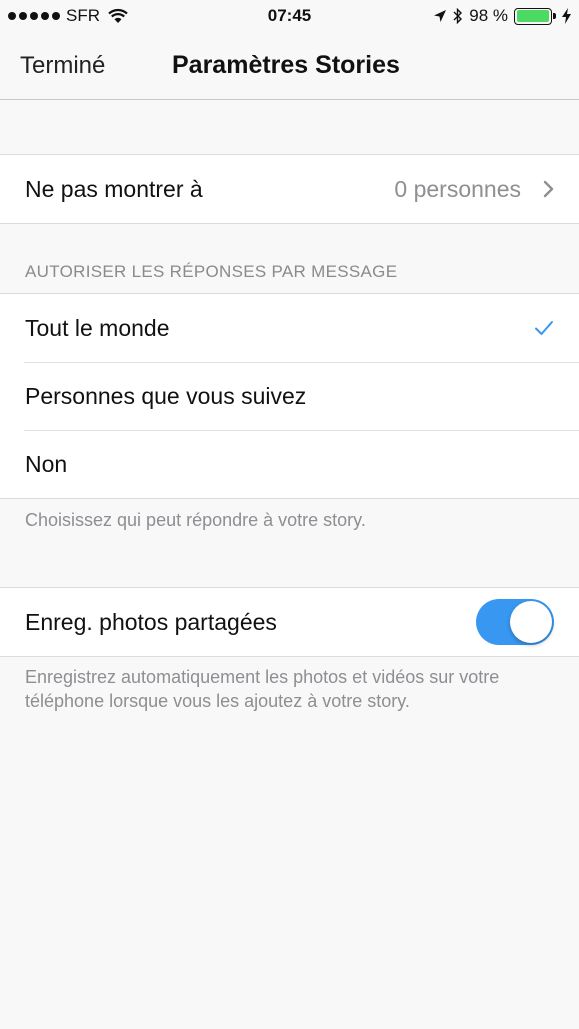  Describe the element at coordinates (531, 622) in the screenshot. I see `toggle-knob` at that location.